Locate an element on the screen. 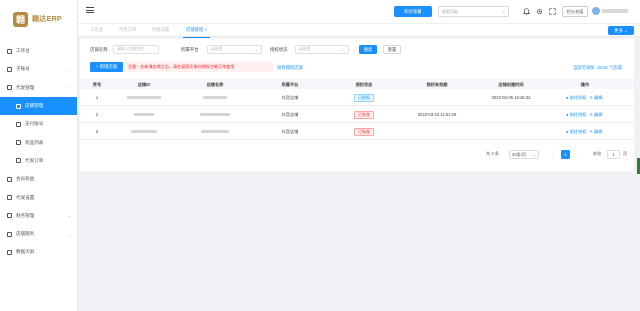 The height and width of the screenshot is (311, 640). cell-expiry: 2022-03-23 11:51:29 is located at coordinates (437, 114).